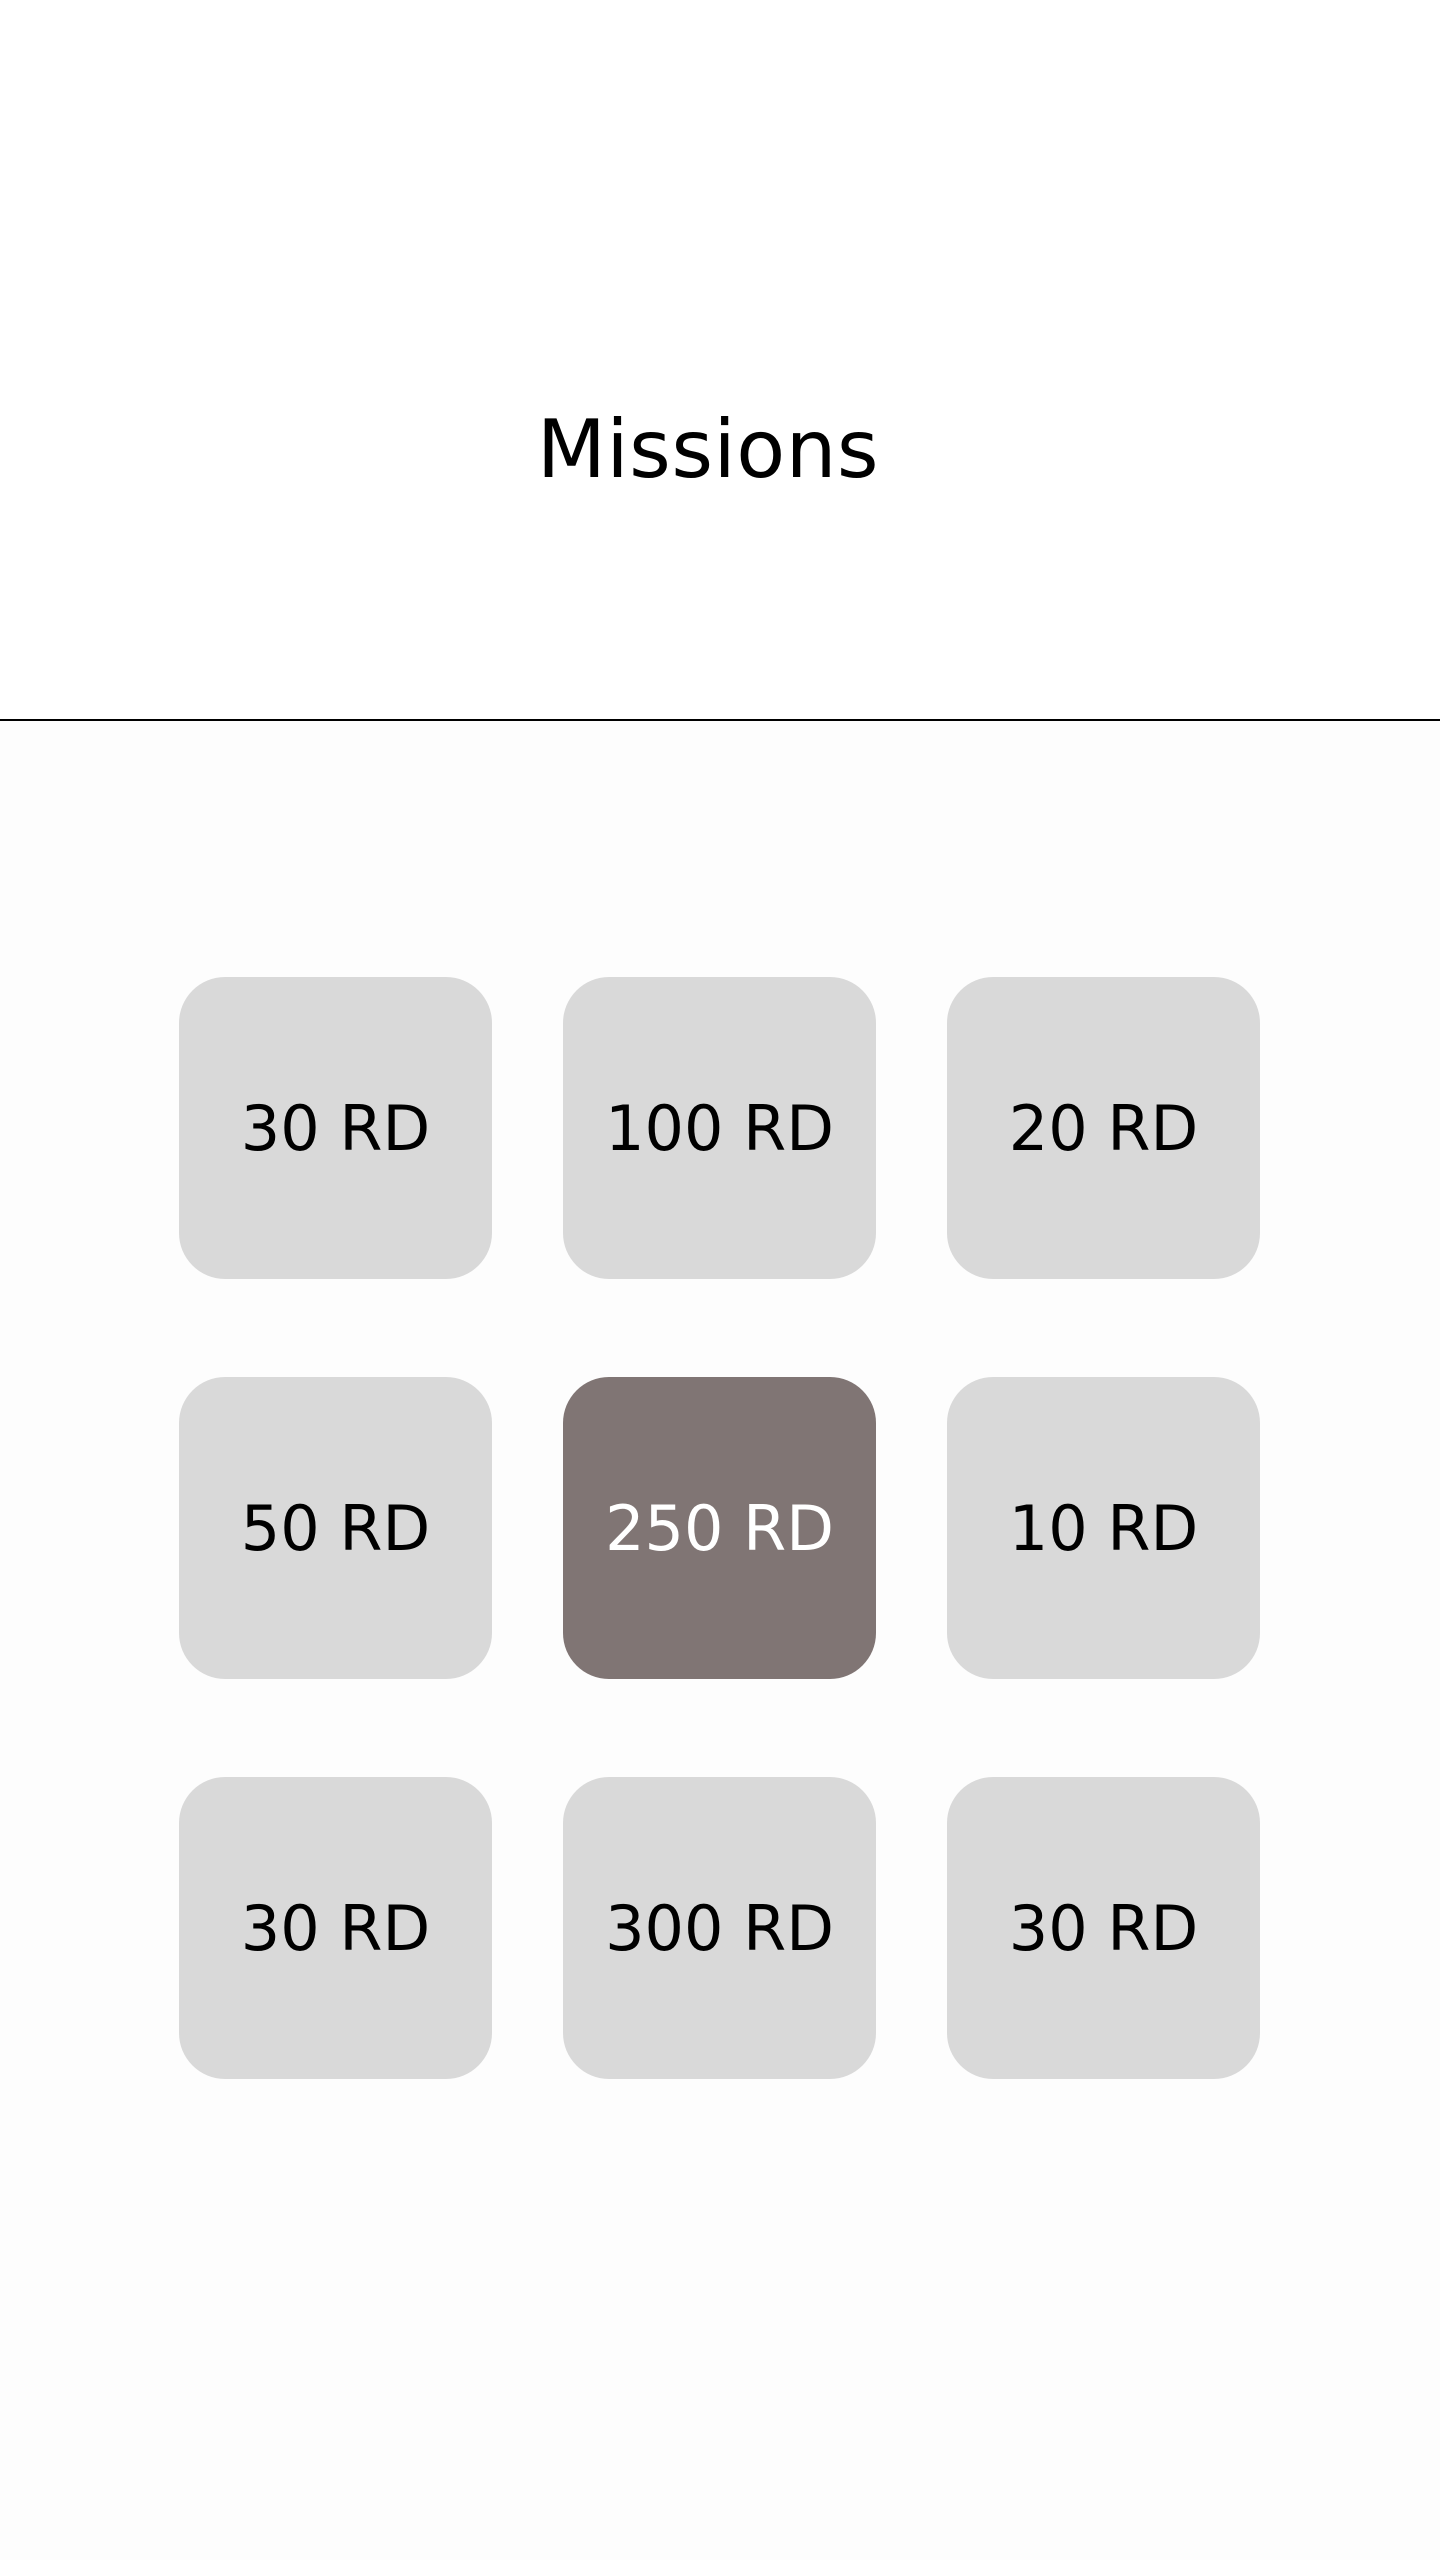  What do you see at coordinates (719, 1928) in the screenshot?
I see `mission-tile: 300 RD` at bounding box center [719, 1928].